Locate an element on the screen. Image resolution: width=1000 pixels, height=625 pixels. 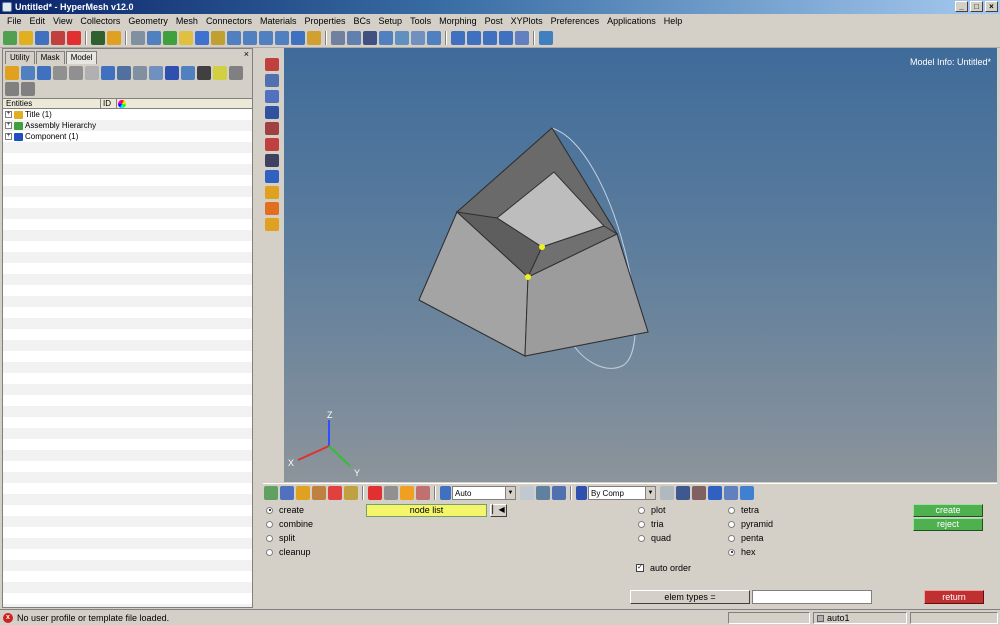
solid-view-icon is located at coordinates (559, 493).